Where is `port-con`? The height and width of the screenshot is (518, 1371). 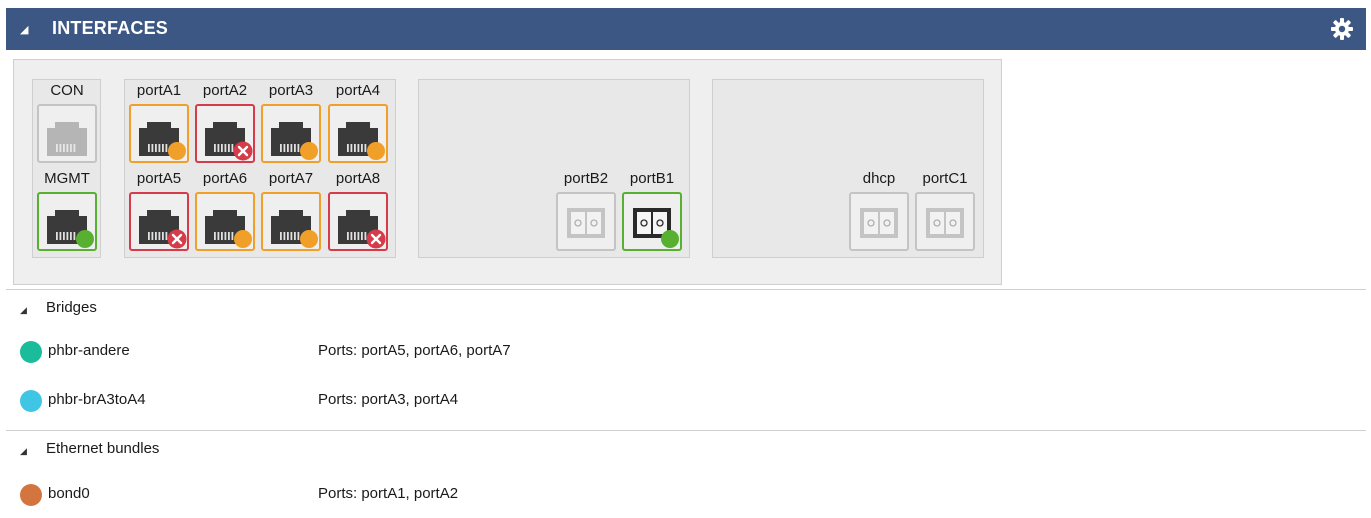
port-con is located at coordinates (67, 133).